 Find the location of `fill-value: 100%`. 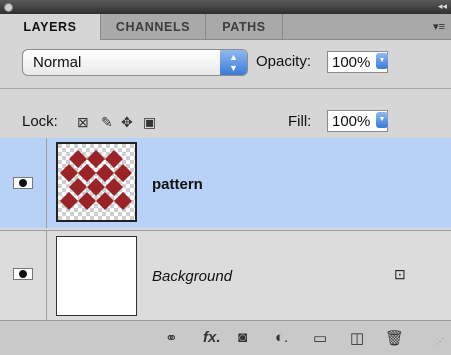

fill-value: 100% is located at coordinates (351, 121).